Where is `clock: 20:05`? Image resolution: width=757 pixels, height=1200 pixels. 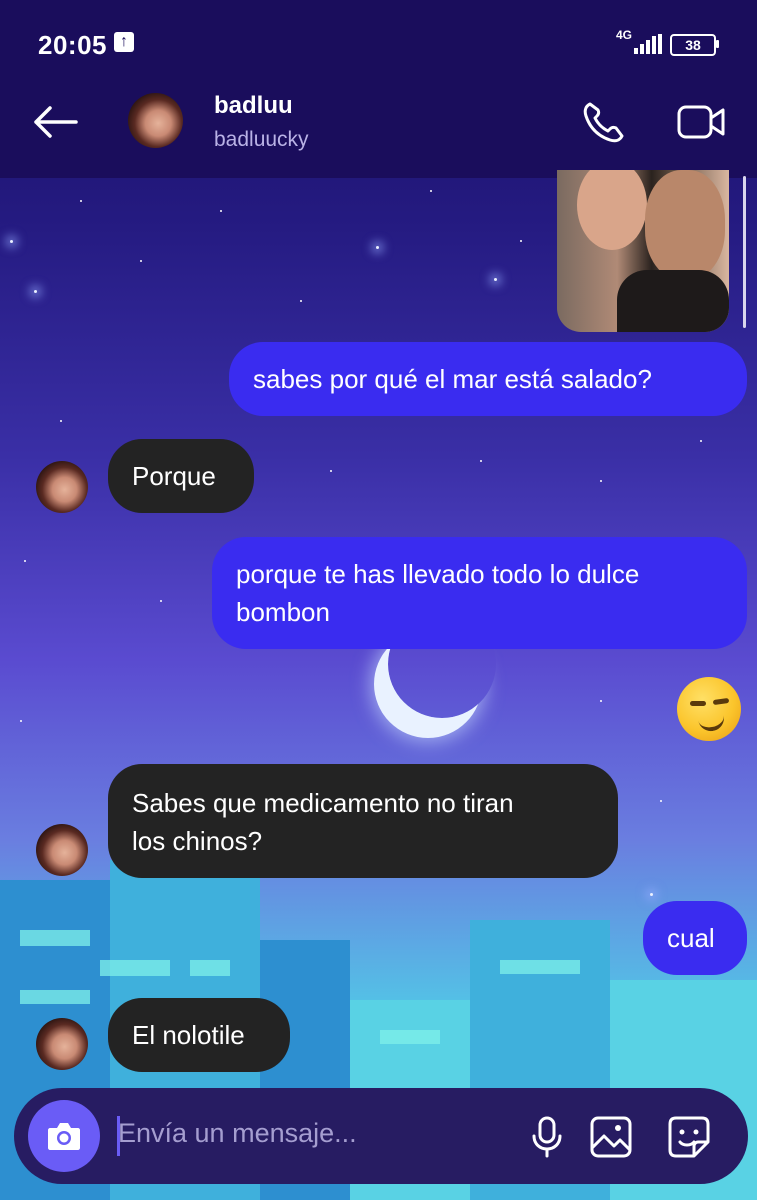
clock: 20:05 is located at coordinates (72, 45).